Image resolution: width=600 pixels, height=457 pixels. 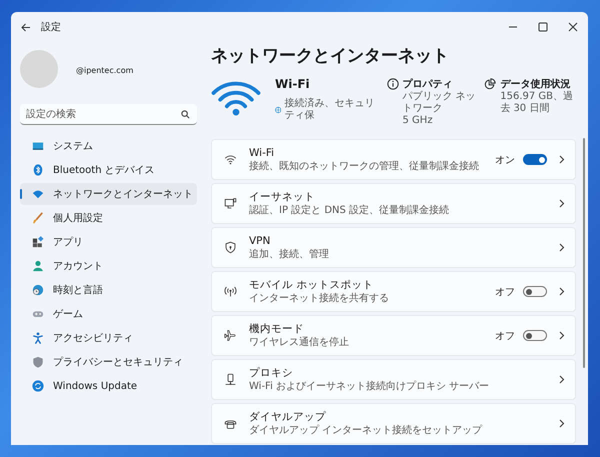 What do you see at coordinates (108, 114) in the screenshot?
I see `search-field: 設定の検索` at bounding box center [108, 114].